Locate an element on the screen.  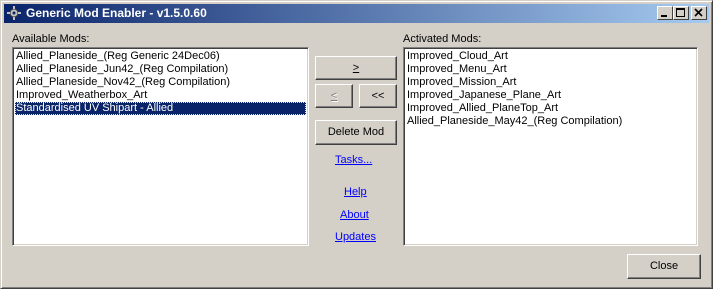
close-icon is located at coordinates (698, 12).